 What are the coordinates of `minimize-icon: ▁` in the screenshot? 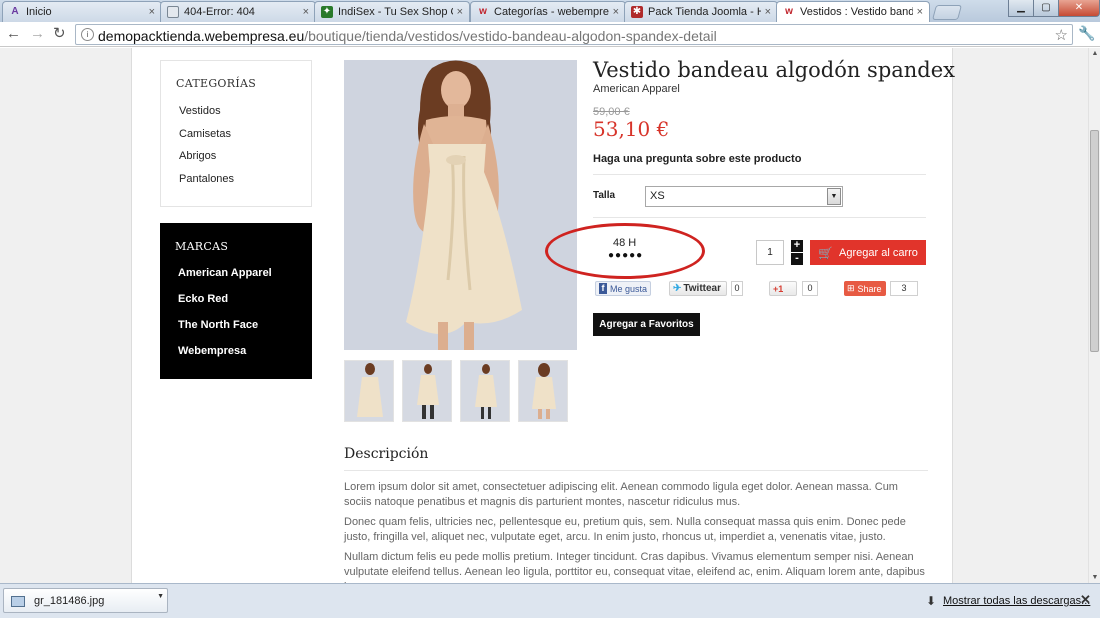 It's located at (1021, 8).